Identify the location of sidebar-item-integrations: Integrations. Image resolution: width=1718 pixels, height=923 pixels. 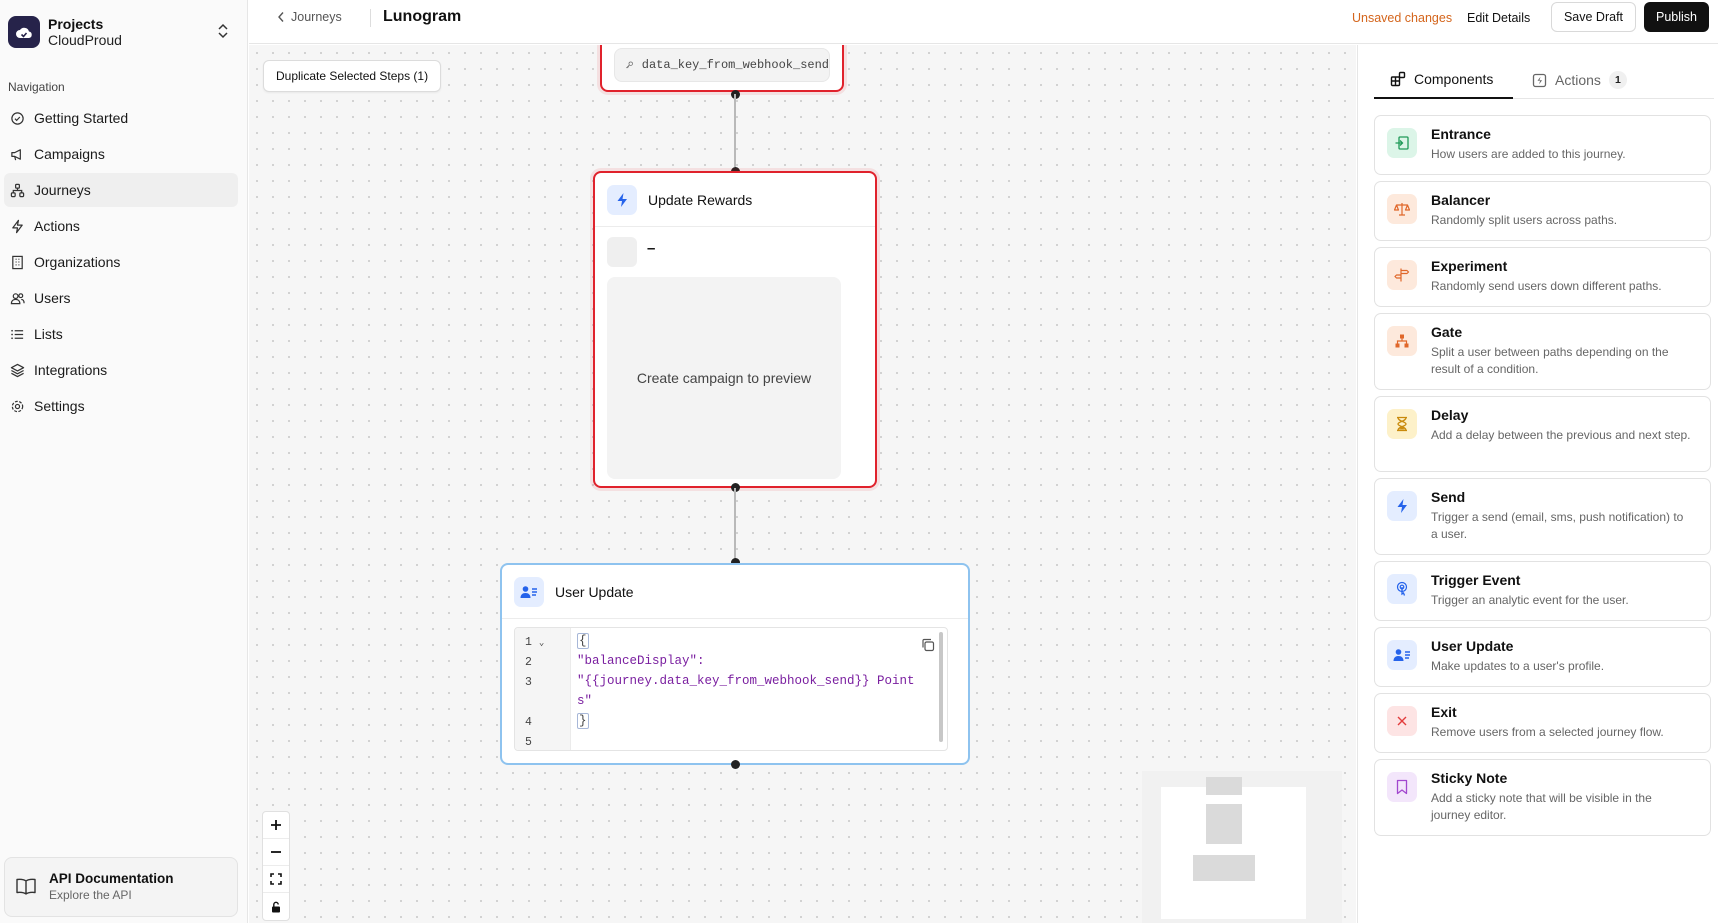
(121, 370).